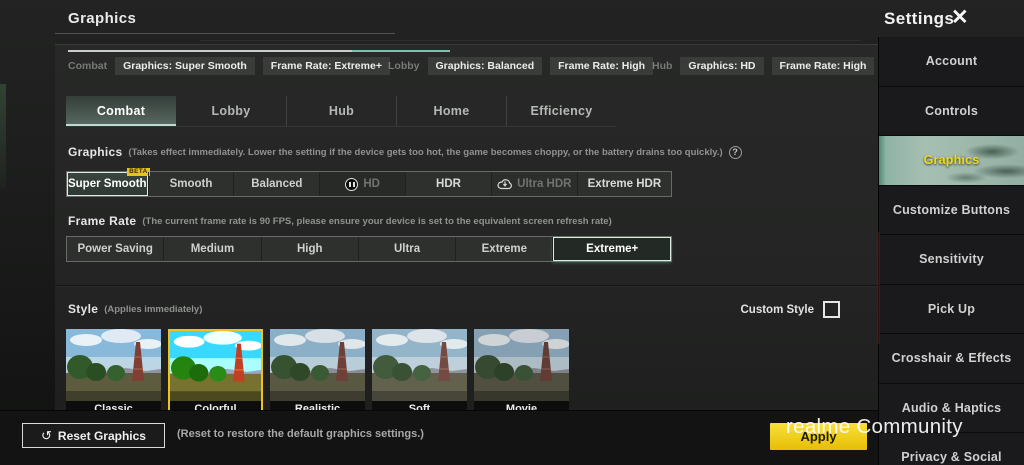 The image size is (1024, 465). What do you see at coordinates (225, 33) in the screenshot?
I see `title-underline` at bounding box center [225, 33].